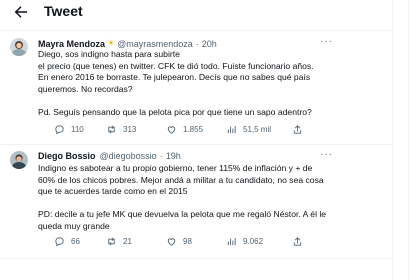 This screenshot has height=280, width=420. What do you see at coordinates (130, 129) in the screenshot?
I see `retweet-count: 313` at bounding box center [130, 129].